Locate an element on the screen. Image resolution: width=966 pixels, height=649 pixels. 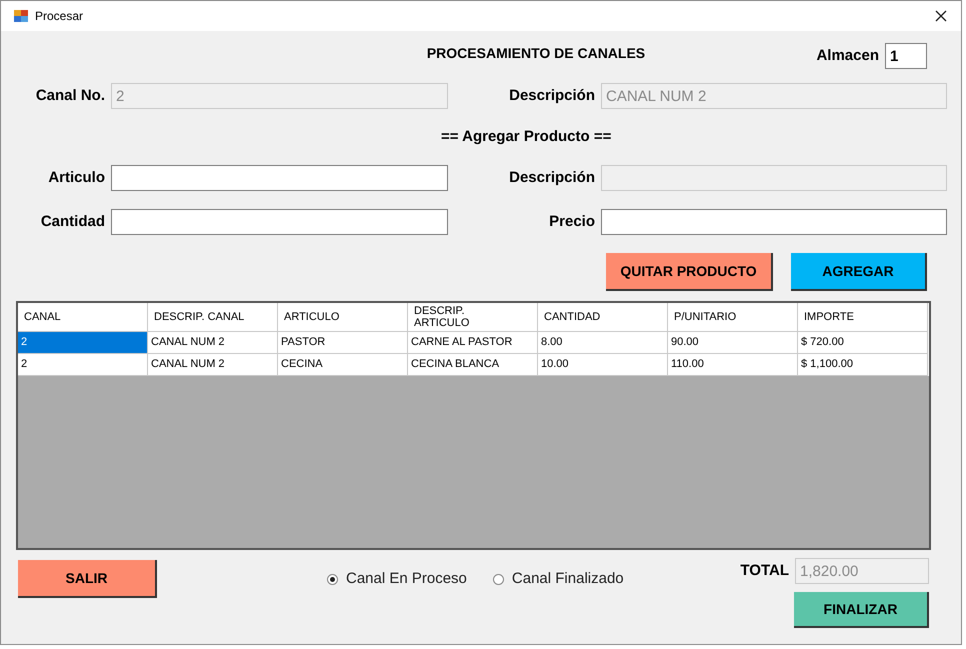
field-label: Articulo is located at coordinates (76, 178).